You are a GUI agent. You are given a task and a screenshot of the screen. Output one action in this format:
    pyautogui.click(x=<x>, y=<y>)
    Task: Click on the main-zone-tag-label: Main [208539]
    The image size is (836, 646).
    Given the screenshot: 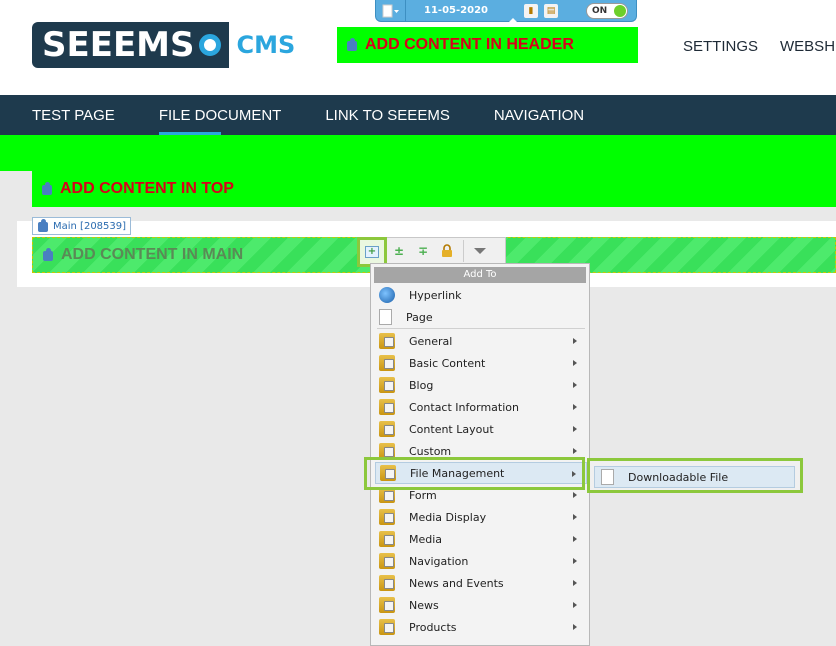 What is the action you would take?
    pyautogui.click(x=90, y=226)
    